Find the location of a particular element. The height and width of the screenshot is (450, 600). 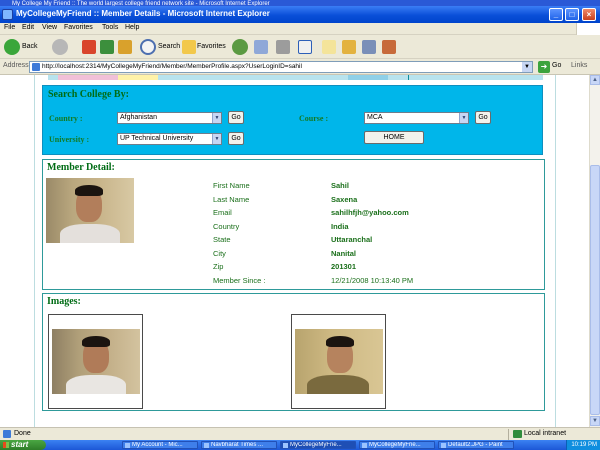

refresh-icon is located at coordinates (107, 47).